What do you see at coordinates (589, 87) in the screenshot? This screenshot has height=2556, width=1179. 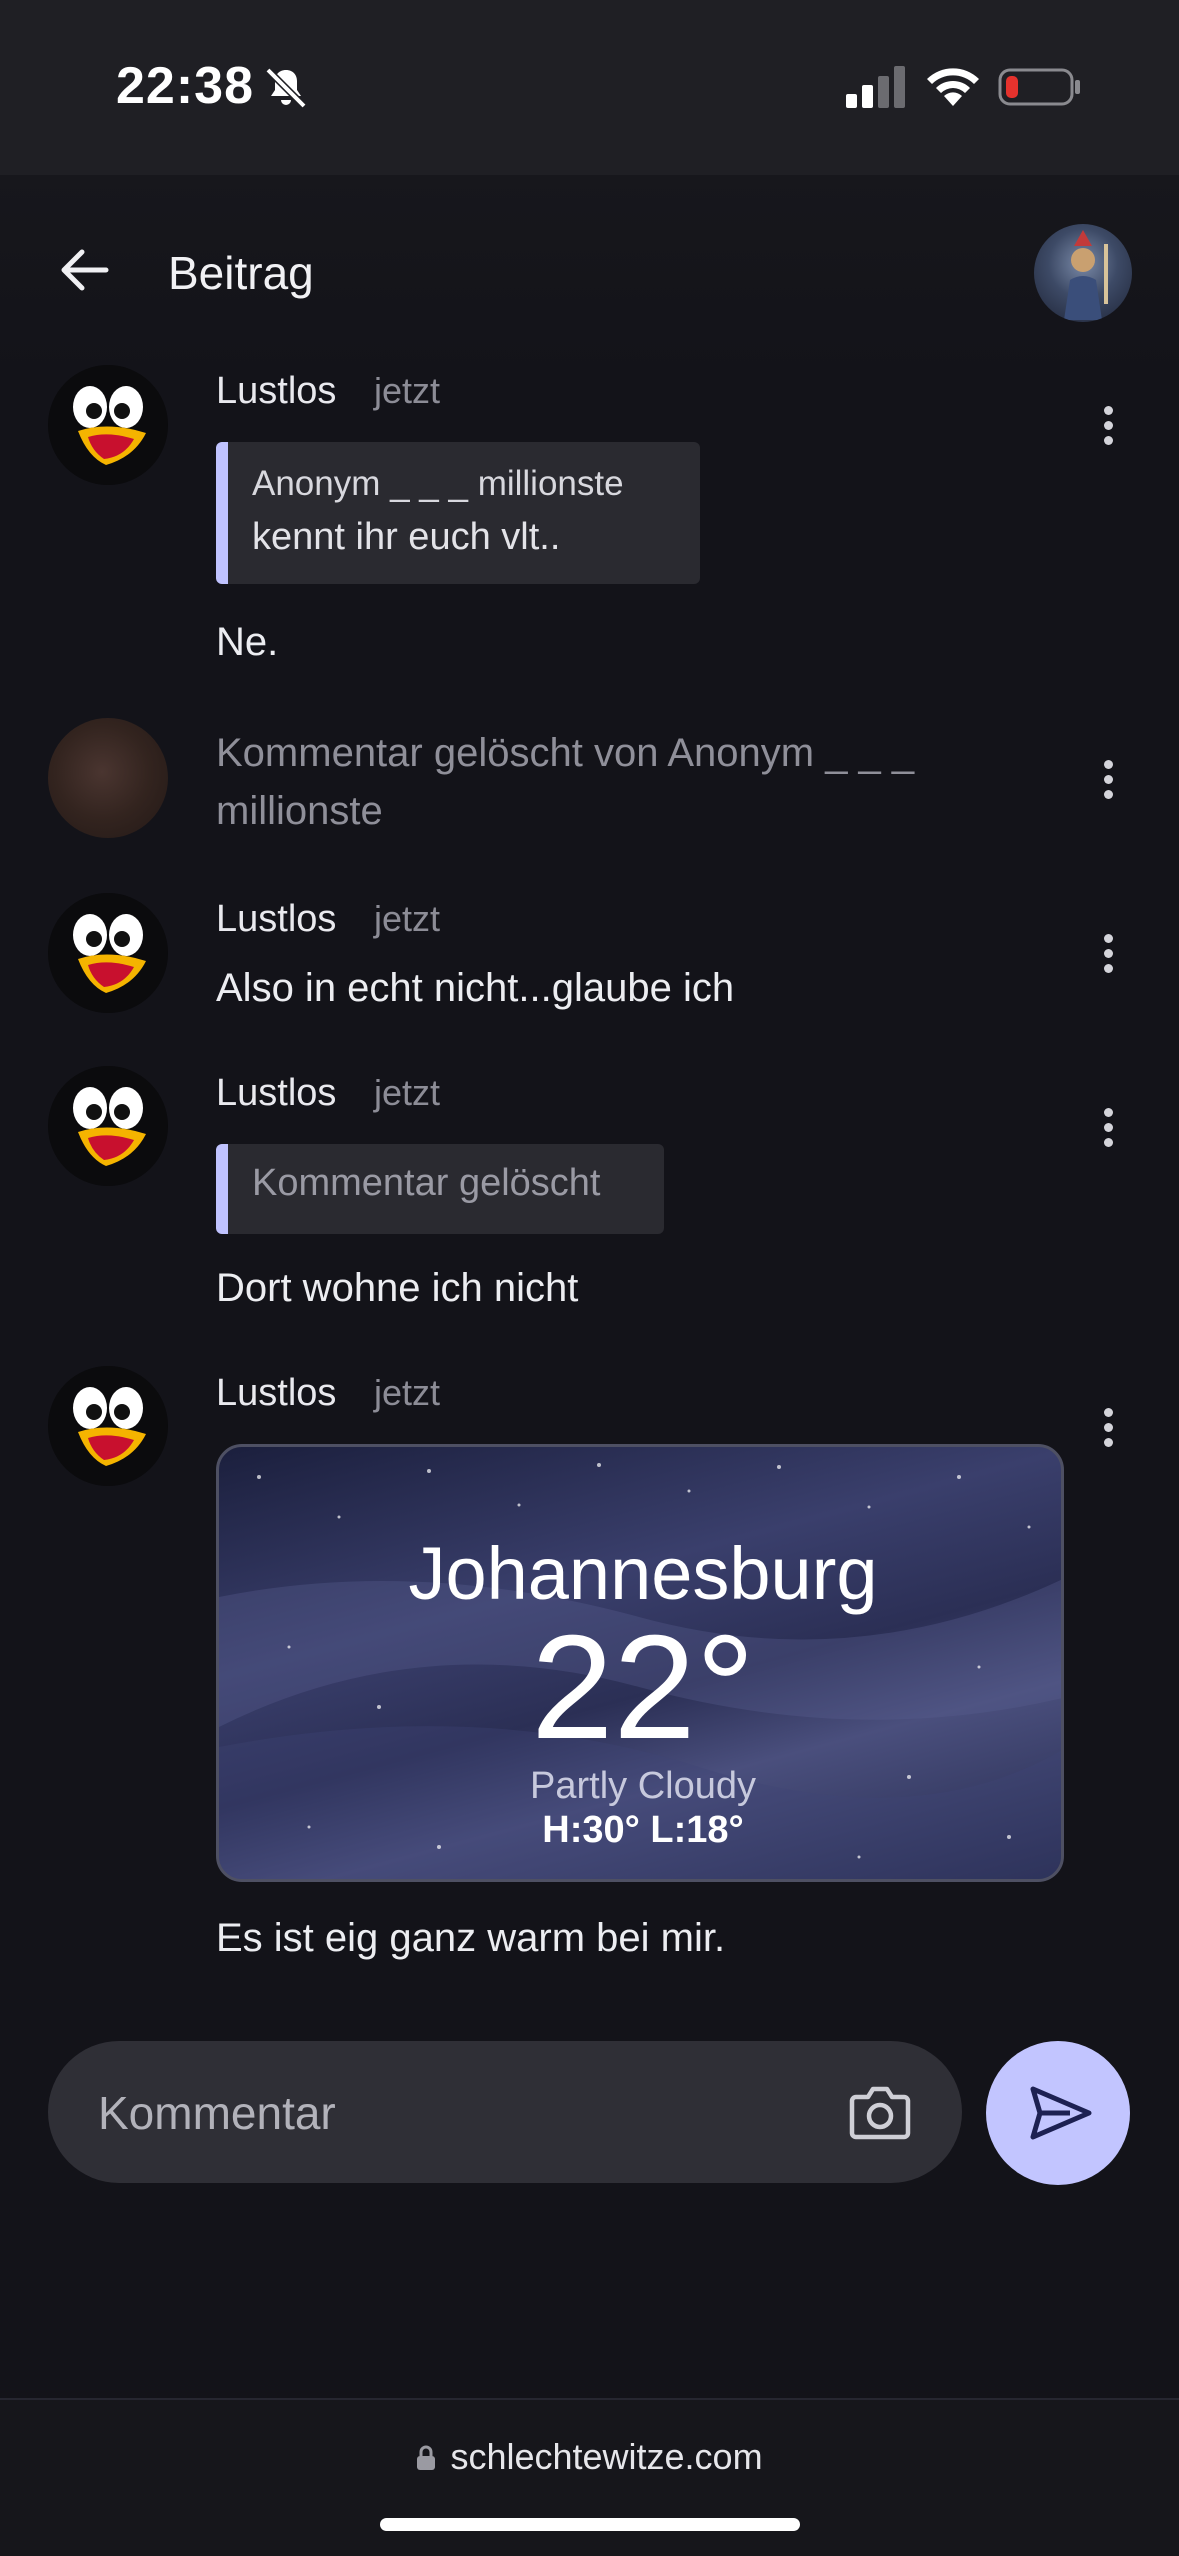 I see `status-bar: 22:38` at bounding box center [589, 87].